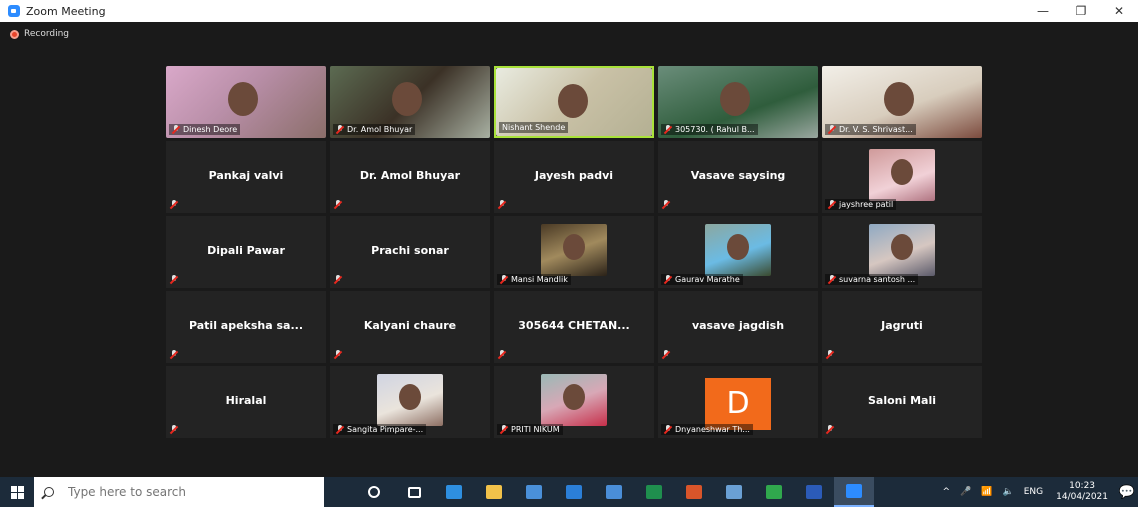 Image resolution: width=1138 pixels, height=507 pixels. Describe the element at coordinates (246, 402) in the screenshot. I see `participant-tile: Hiralal` at that location.